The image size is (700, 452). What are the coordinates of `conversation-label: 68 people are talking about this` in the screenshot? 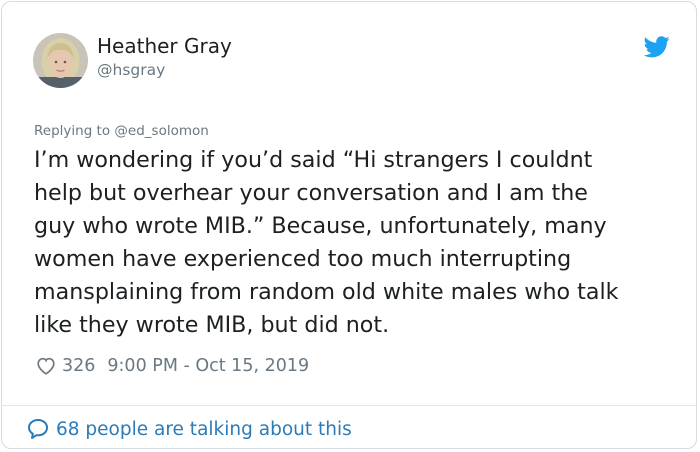 It's located at (204, 429).